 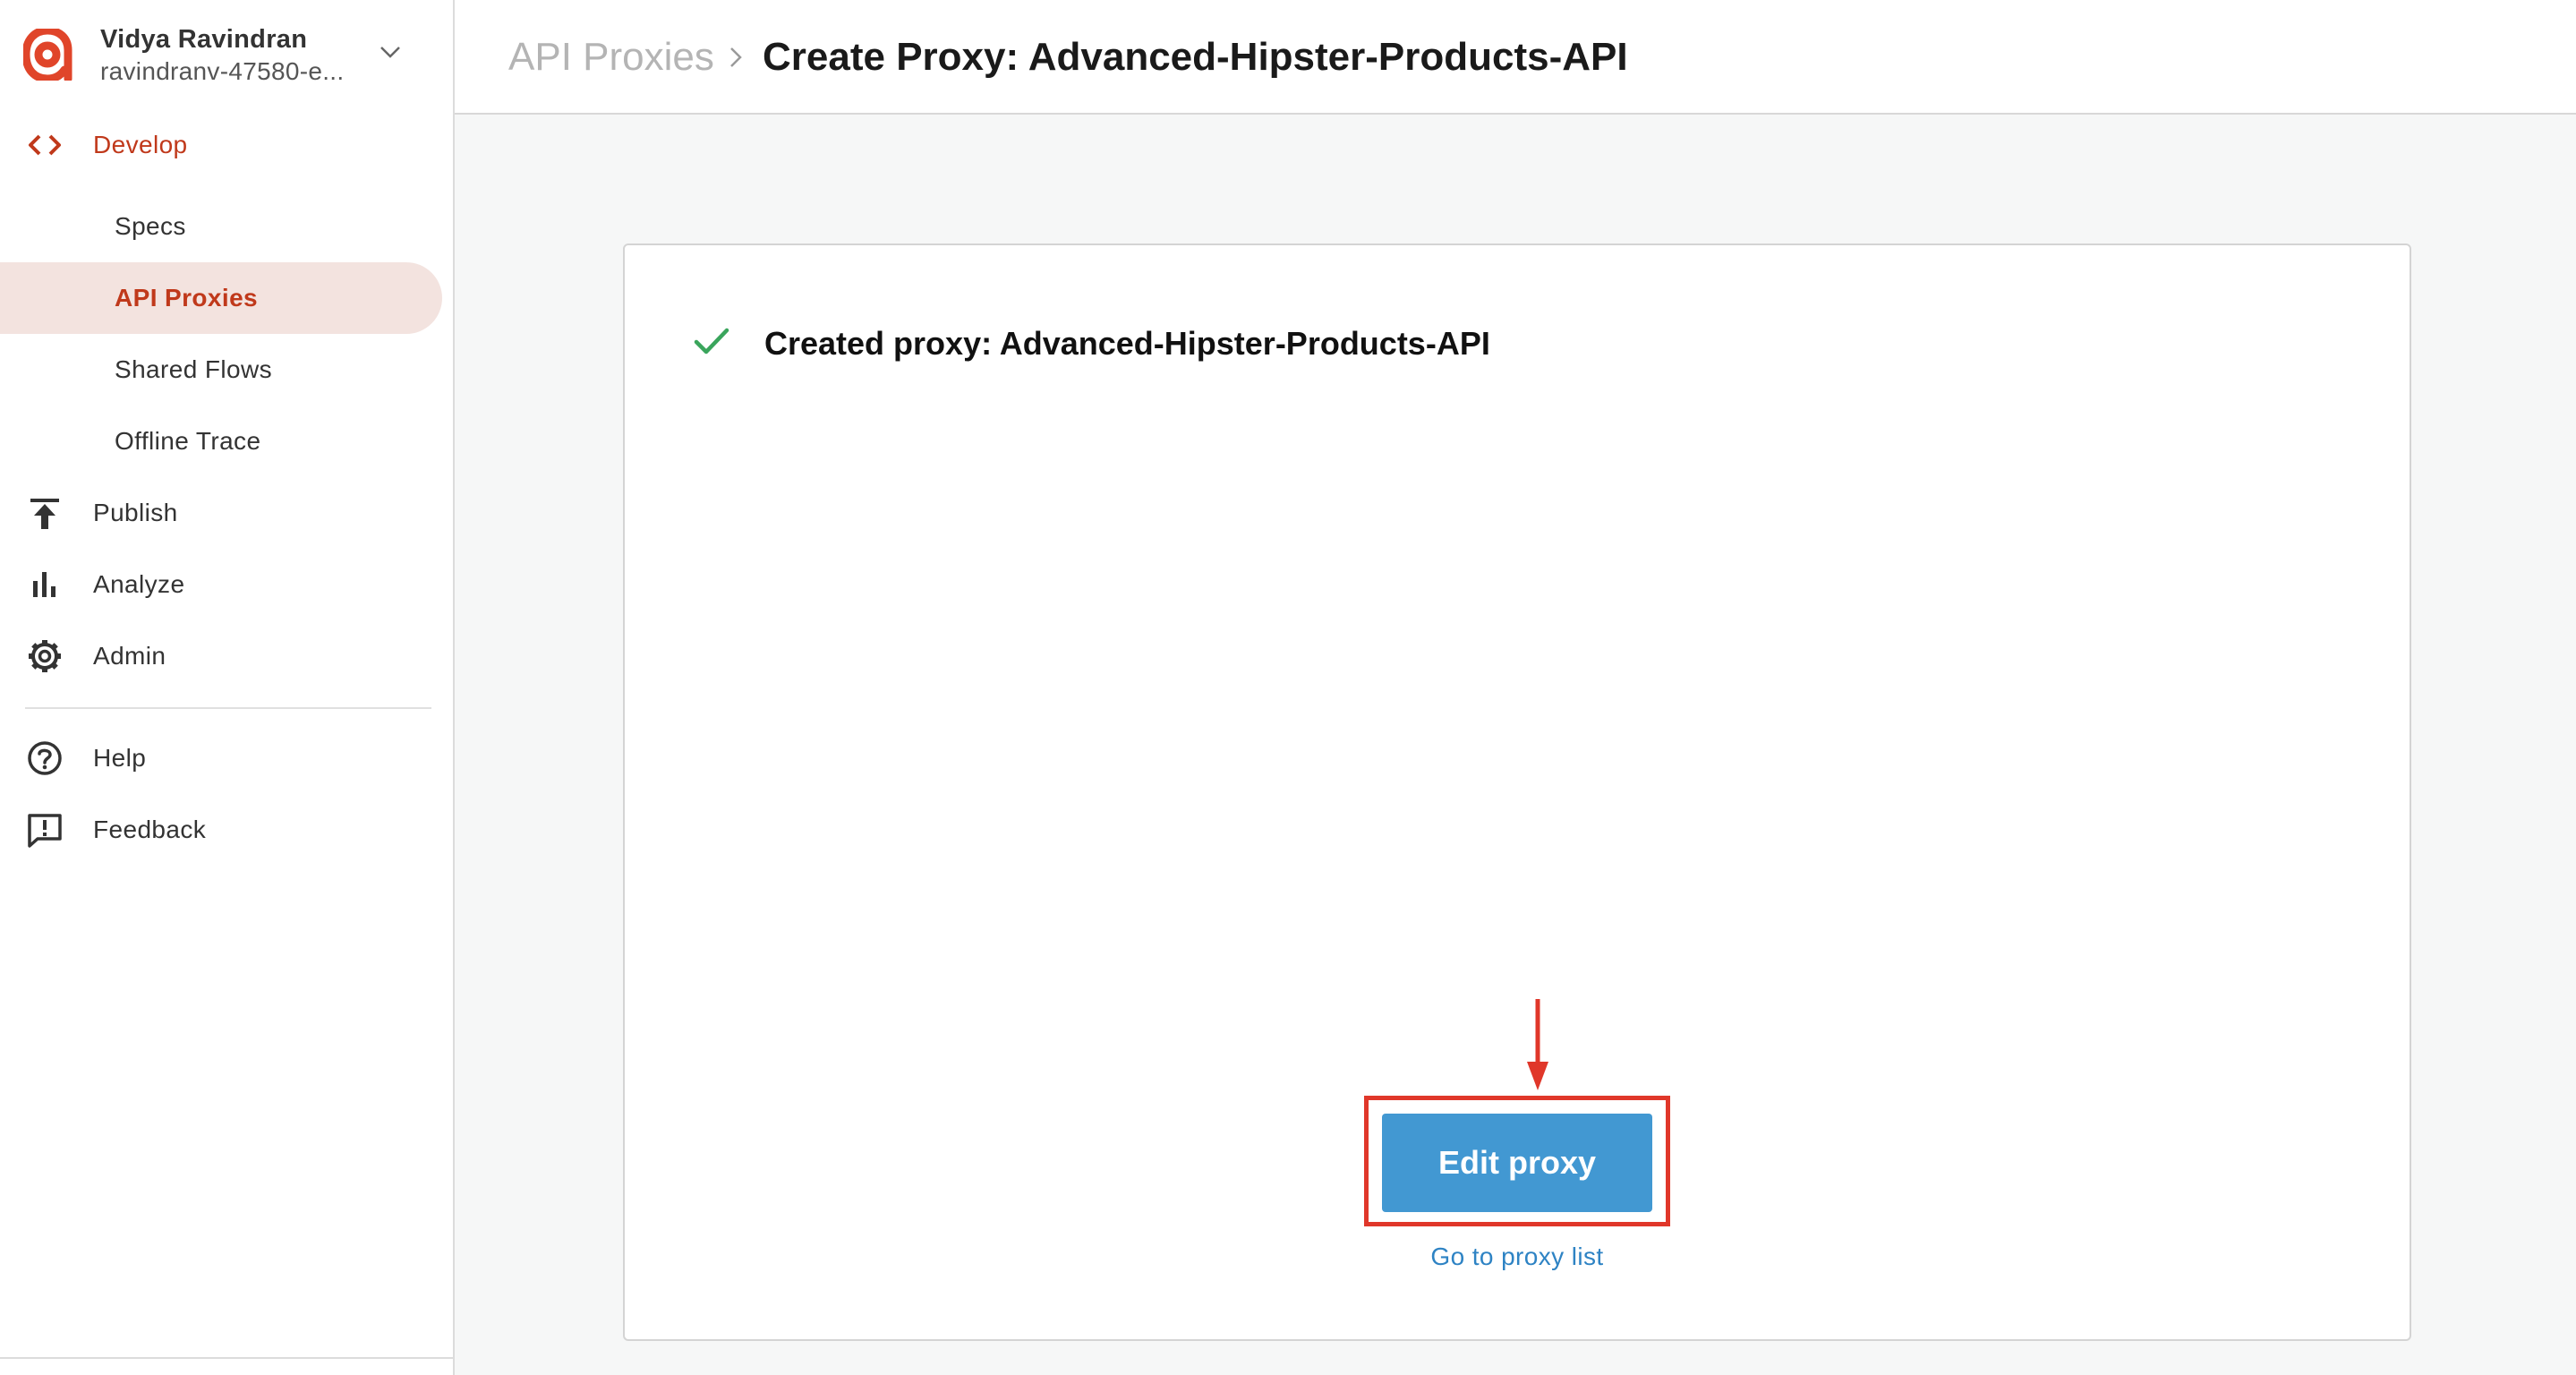 I want to click on publish-upload-icon, so click(x=44, y=514).